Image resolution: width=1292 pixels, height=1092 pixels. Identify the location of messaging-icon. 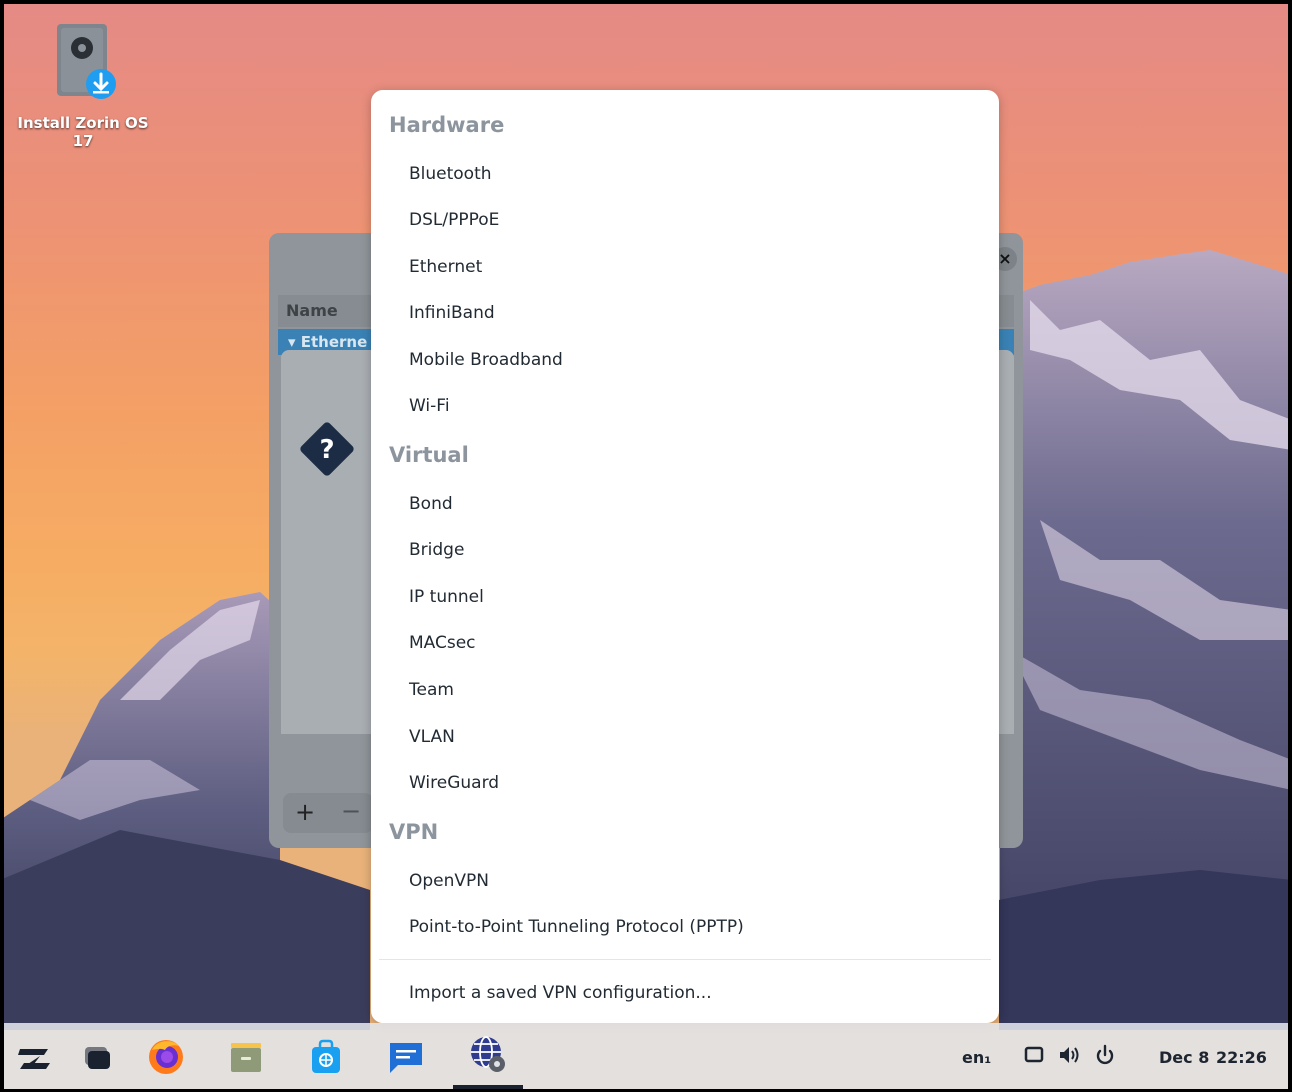
(406, 1057).